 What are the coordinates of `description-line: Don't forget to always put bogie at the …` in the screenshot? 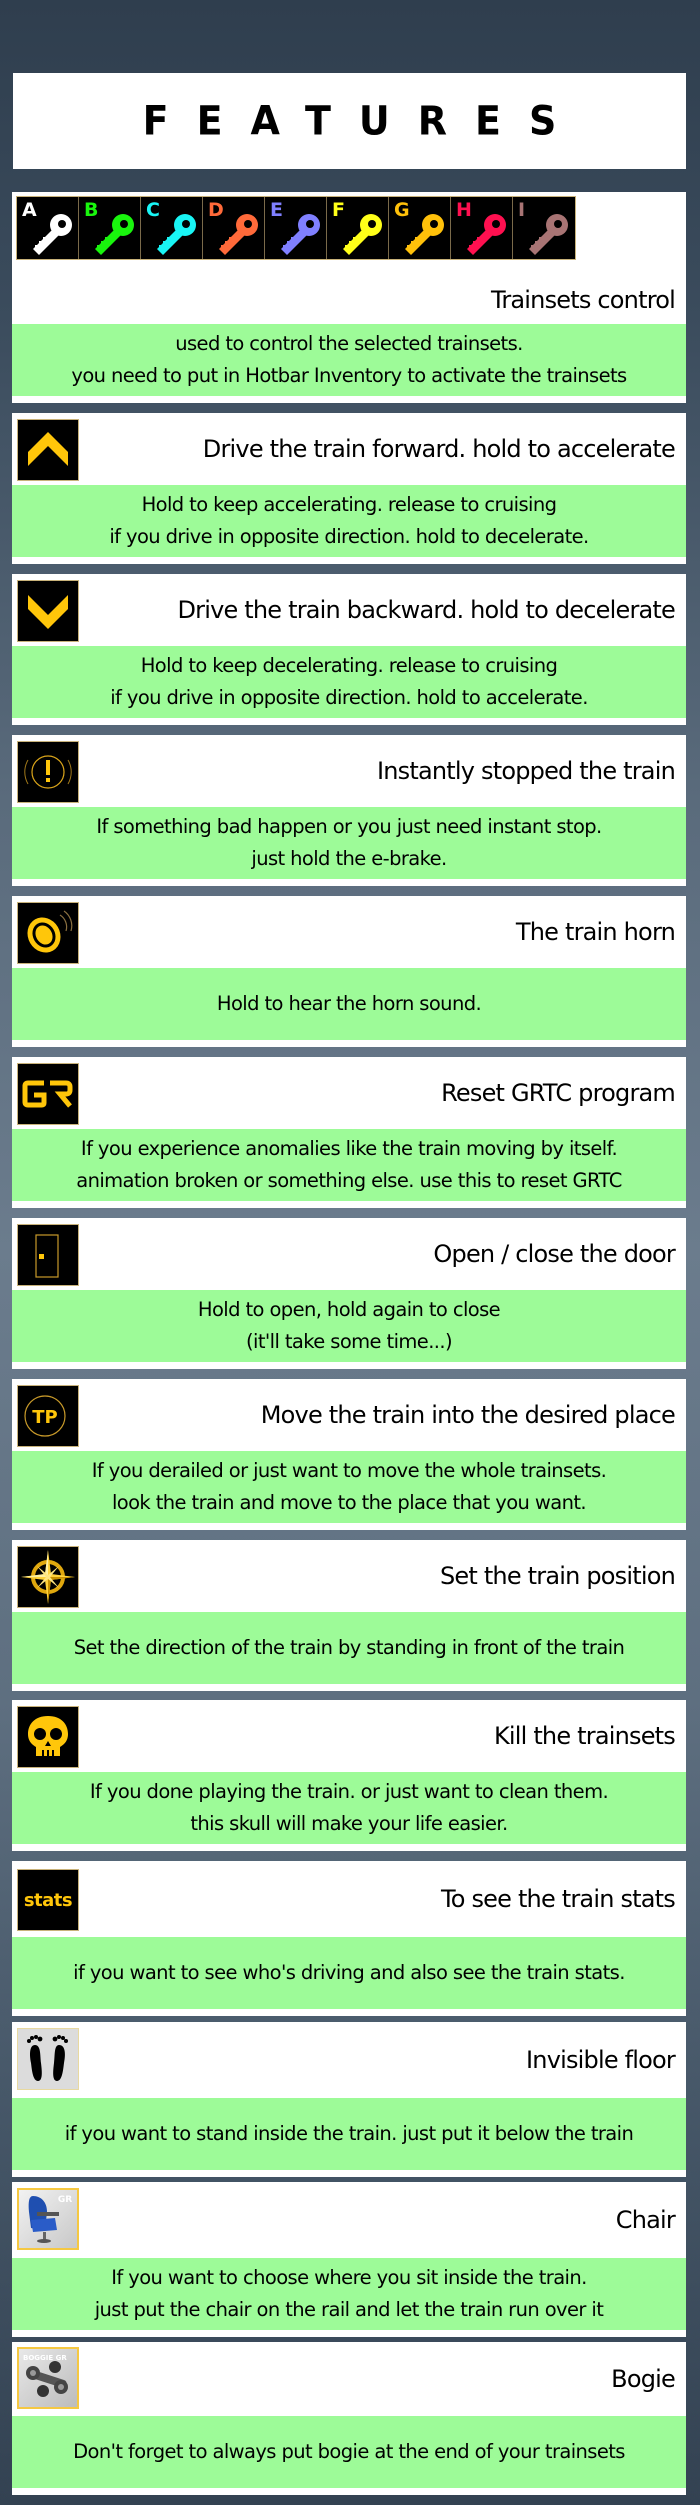 It's located at (349, 2451).